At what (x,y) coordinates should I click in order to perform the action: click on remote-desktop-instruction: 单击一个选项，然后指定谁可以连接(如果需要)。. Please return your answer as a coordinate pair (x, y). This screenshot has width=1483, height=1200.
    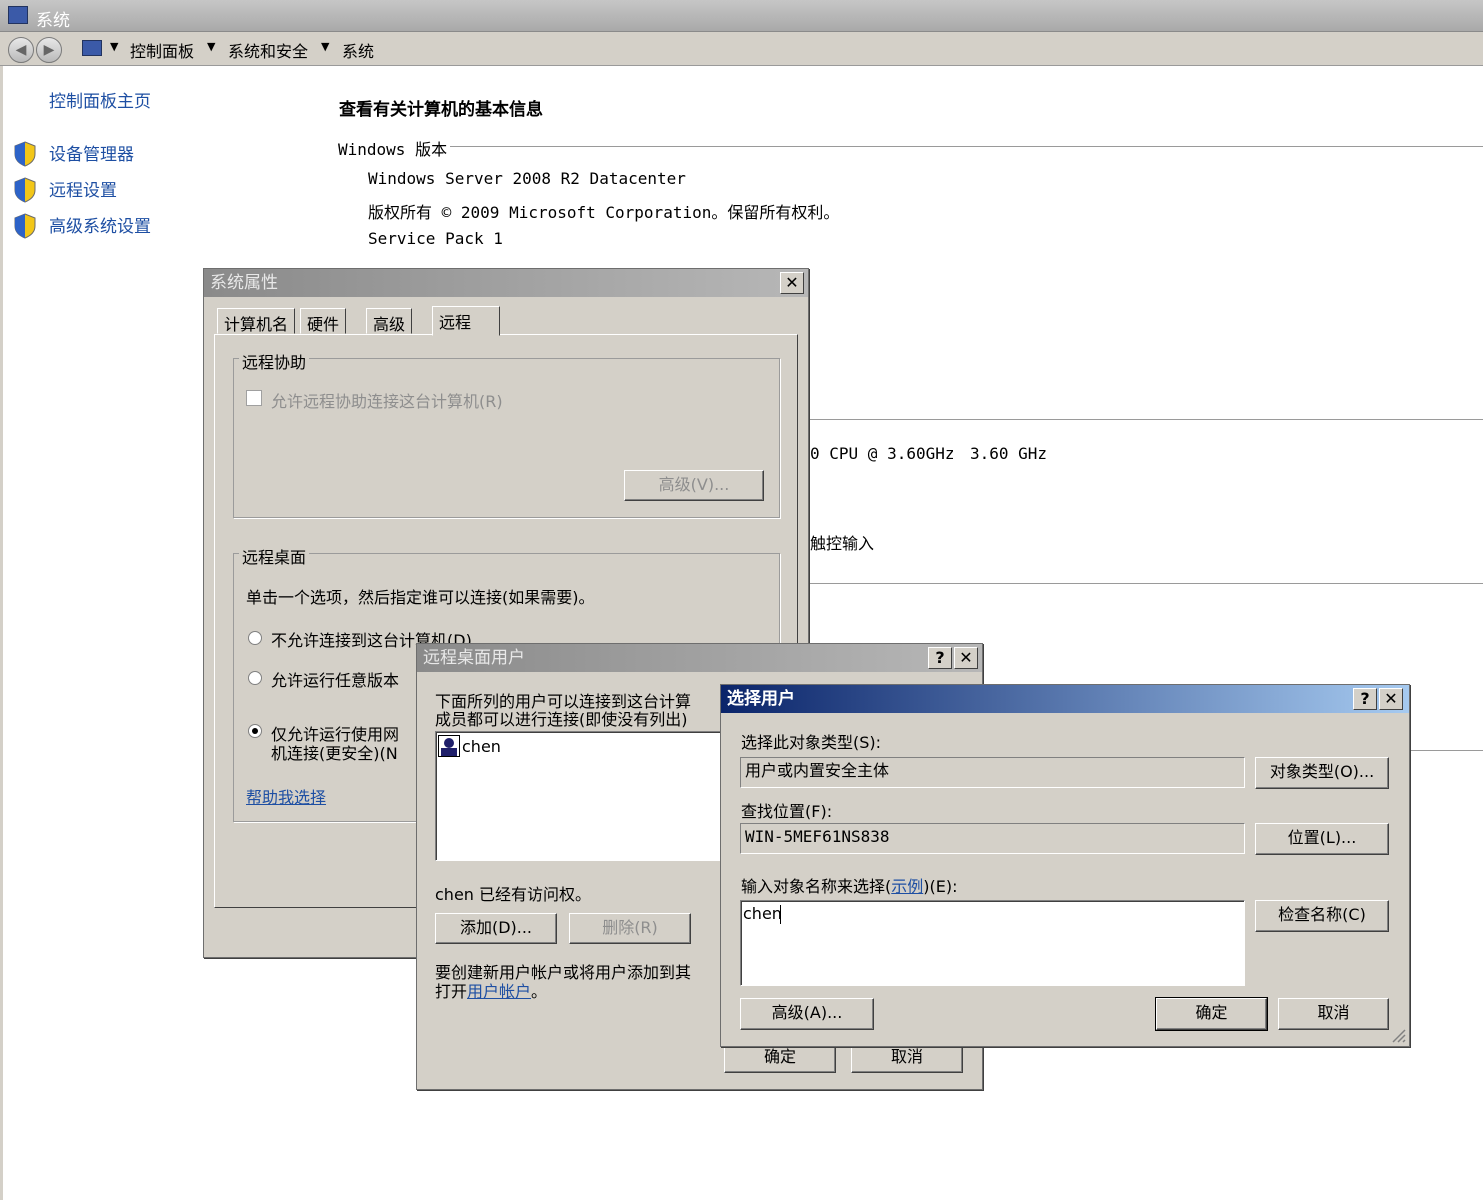
    Looking at the image, I should click on (420, 597).